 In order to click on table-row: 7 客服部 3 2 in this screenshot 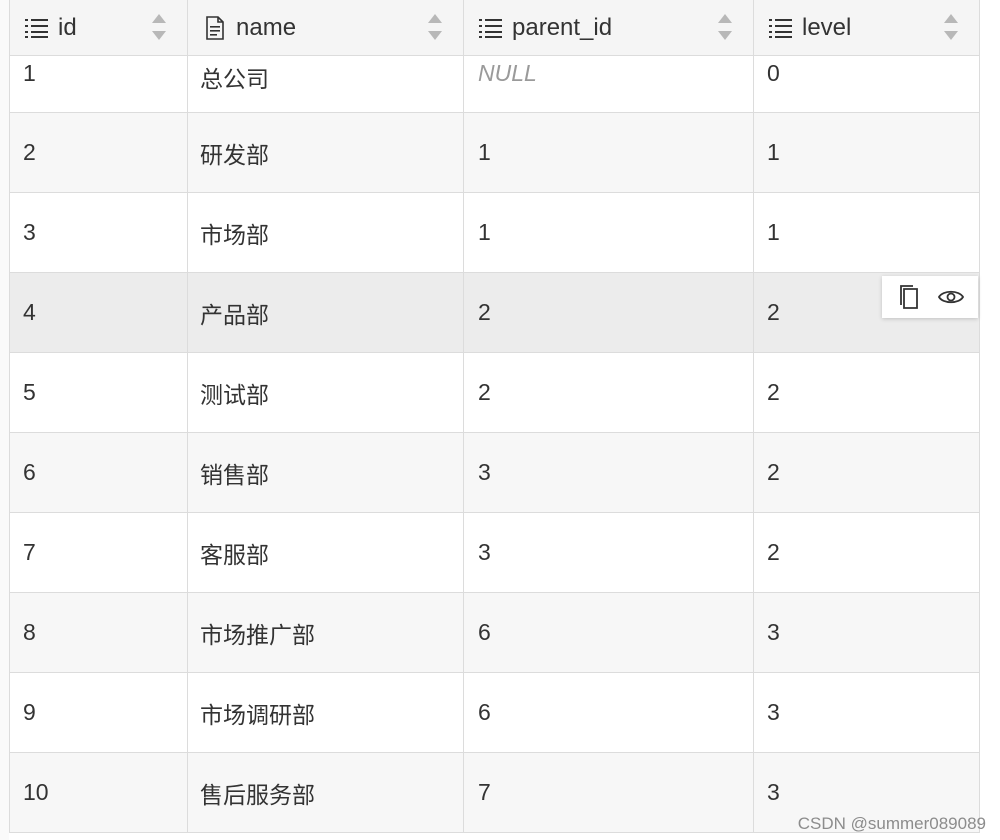, I will do `click(495, 553)`.